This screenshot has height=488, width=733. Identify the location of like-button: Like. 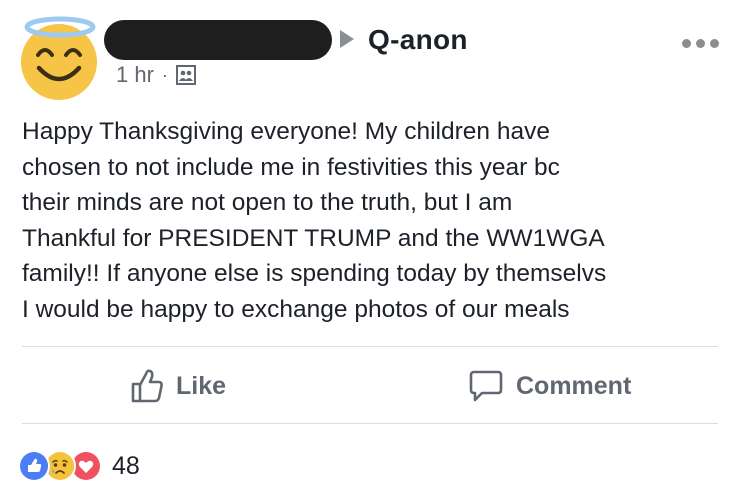
(178, 386).